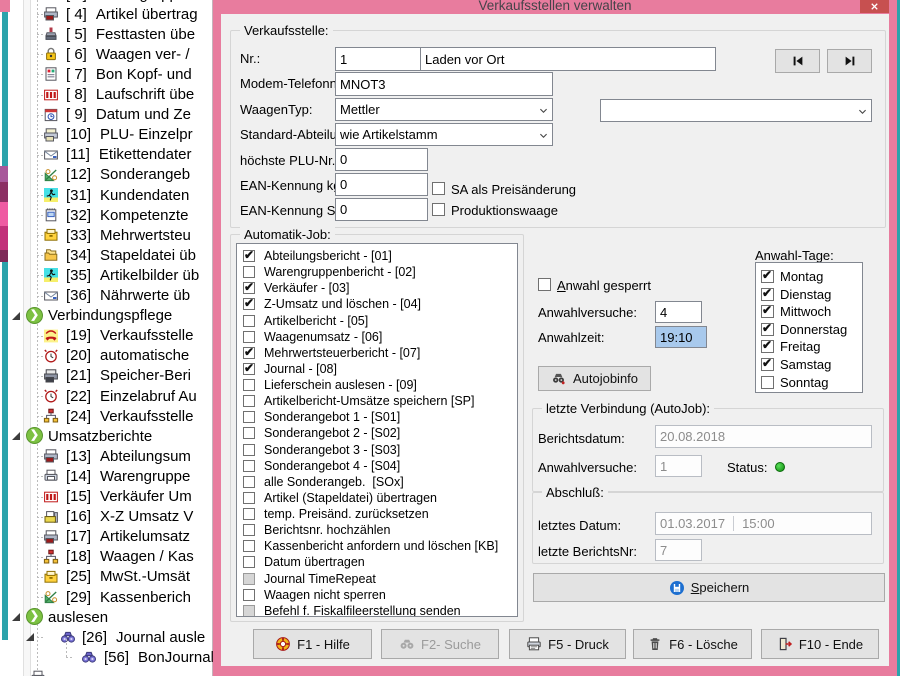 This screenshot has height=676, width=900. Describe the element at coordinates (444, 134) in the screenshot. I see `abteilung-combo: wie Artikelstamm` at that location.